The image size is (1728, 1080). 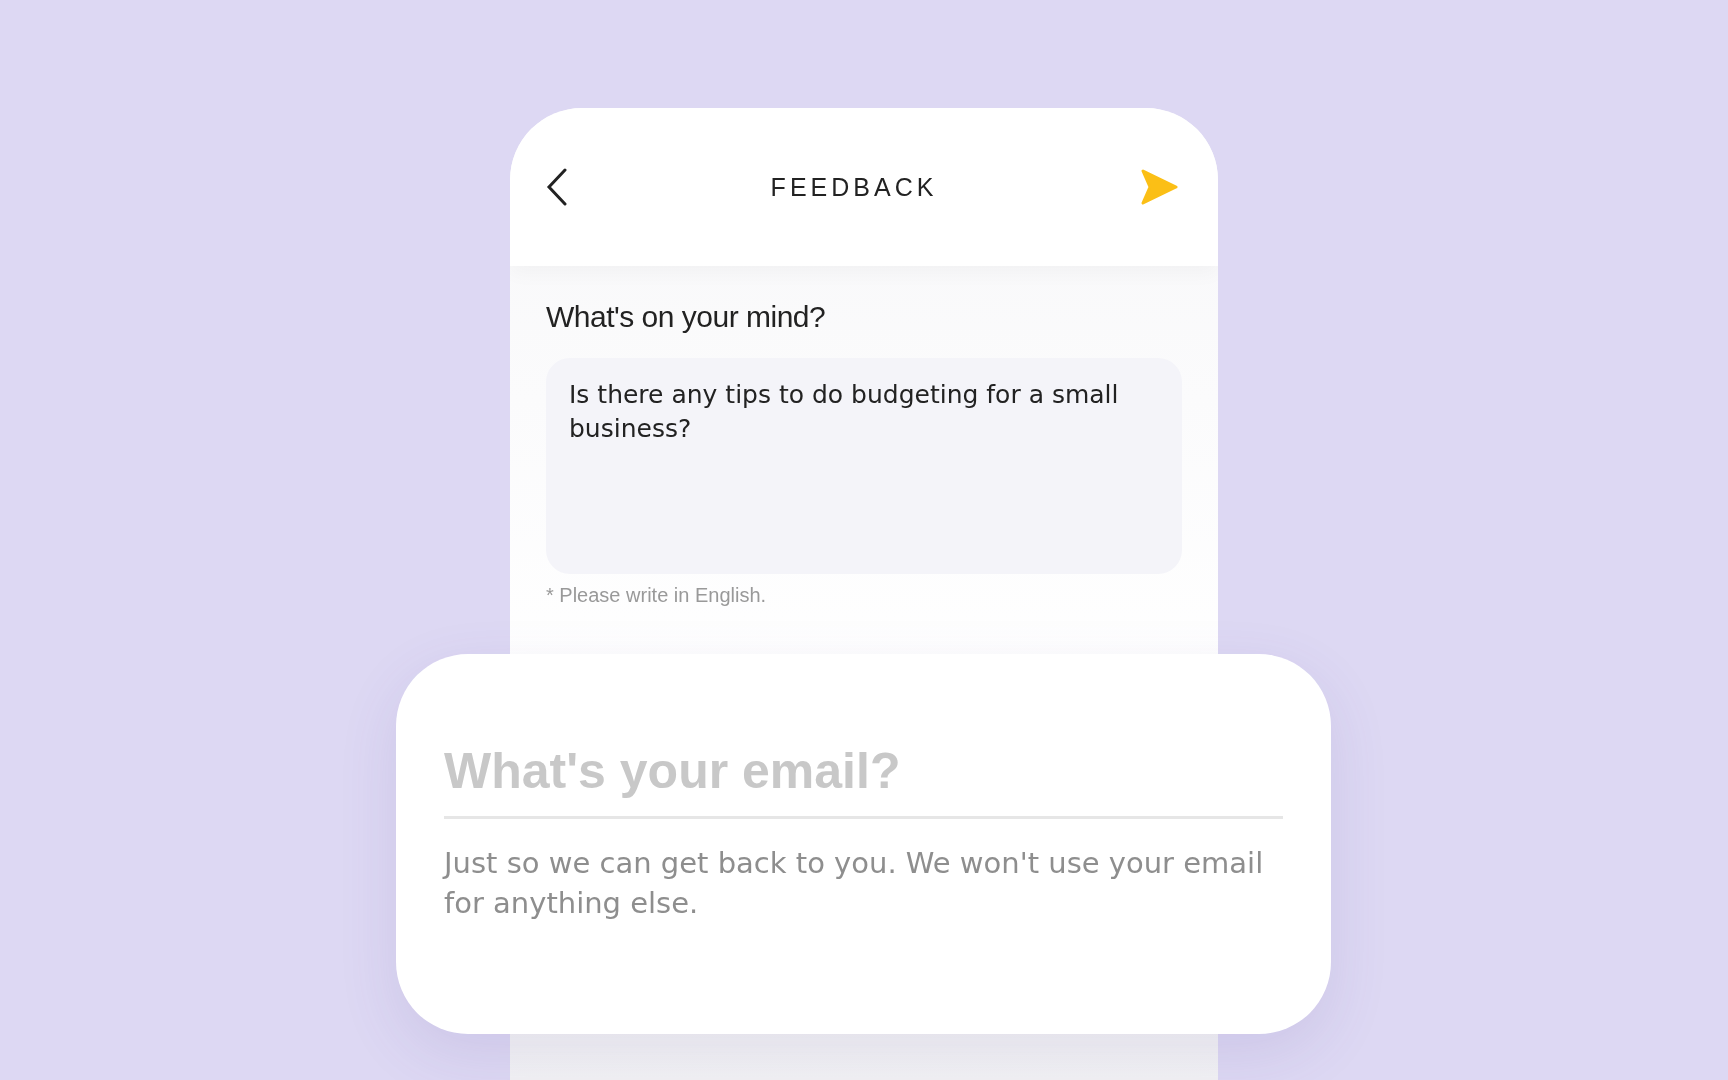 I want to click on email-help-text: Just so we can get back to you. We won't use your email for anything else., so click(x=854, y=883).